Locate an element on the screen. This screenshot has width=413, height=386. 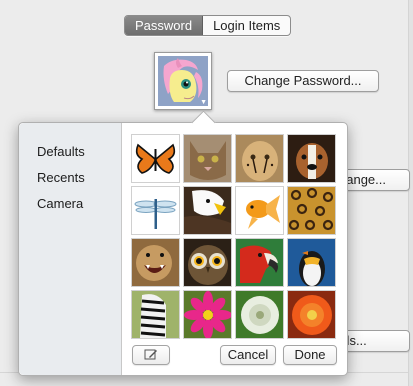
image-leopard is located at coordinates (311, 210).